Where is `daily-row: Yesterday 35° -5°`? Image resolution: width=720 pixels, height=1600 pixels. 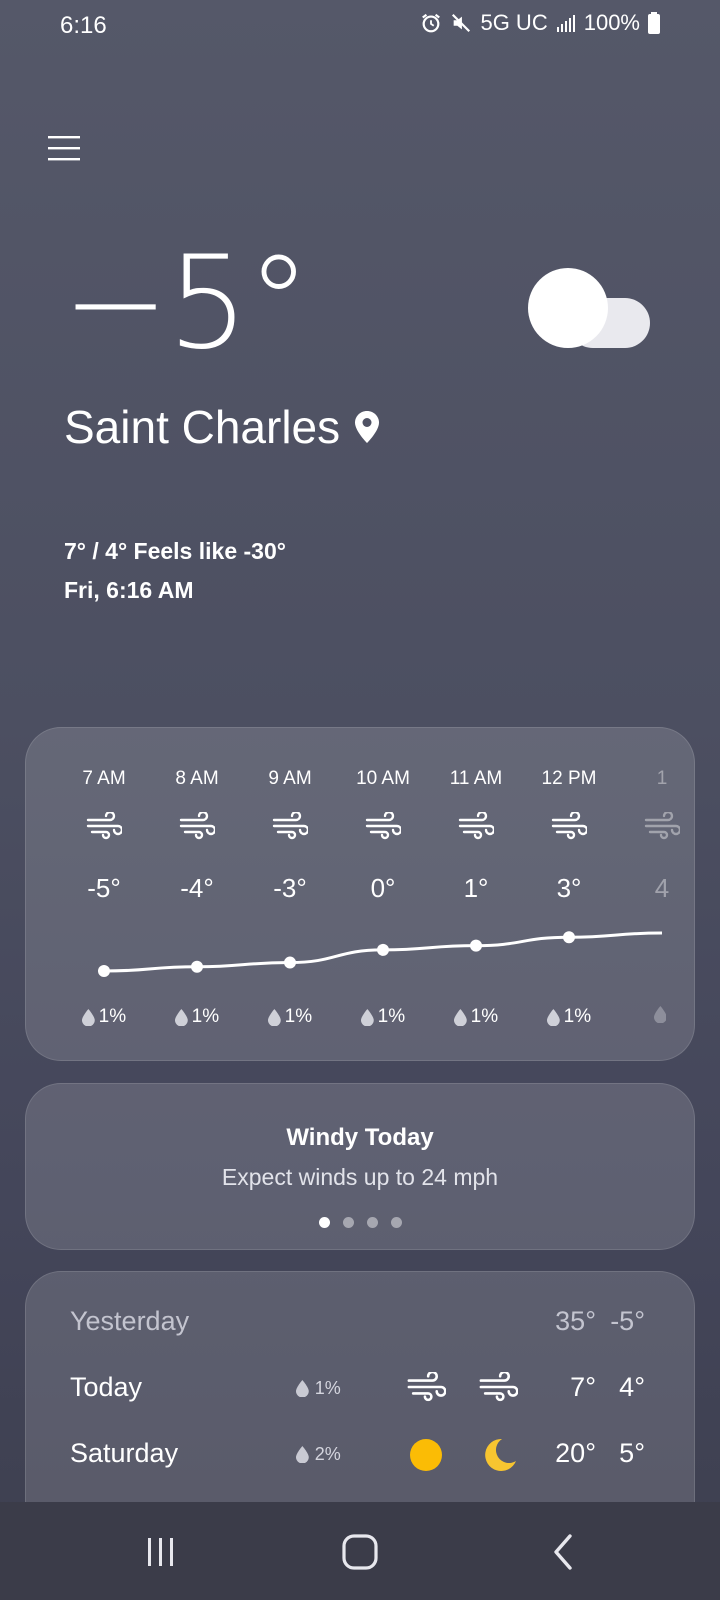 daily-row: Yesterday 35° -5° is located at coordinates (361, 1331).